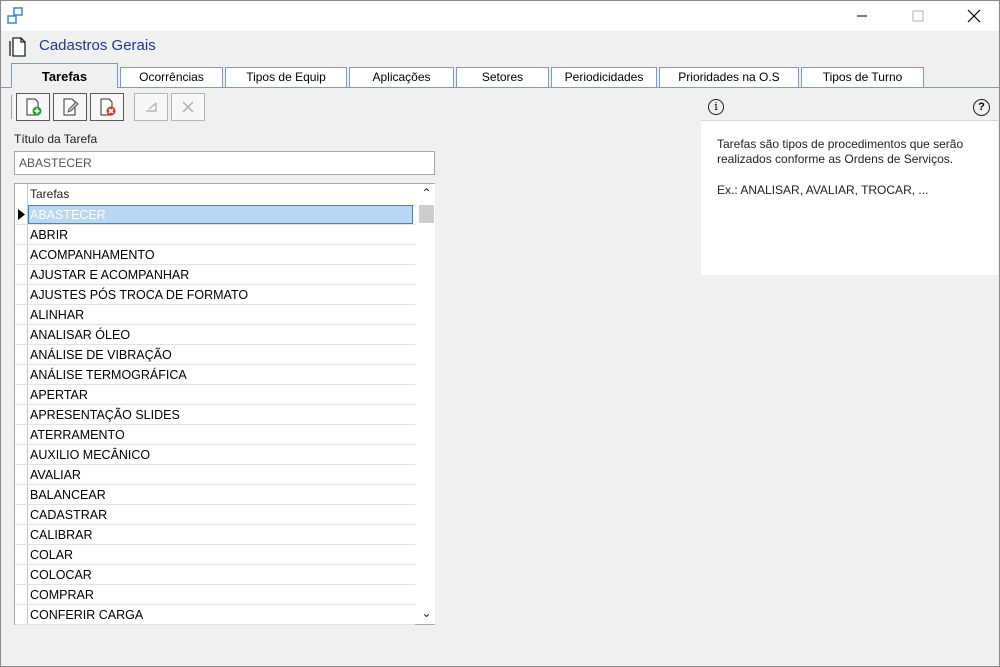 The height and width of the screenshot is (667, 1000). Describe the element at coordinates (401, 77) in the screenshot. I see `tab-aplicacoes: Aplicações` at that location.